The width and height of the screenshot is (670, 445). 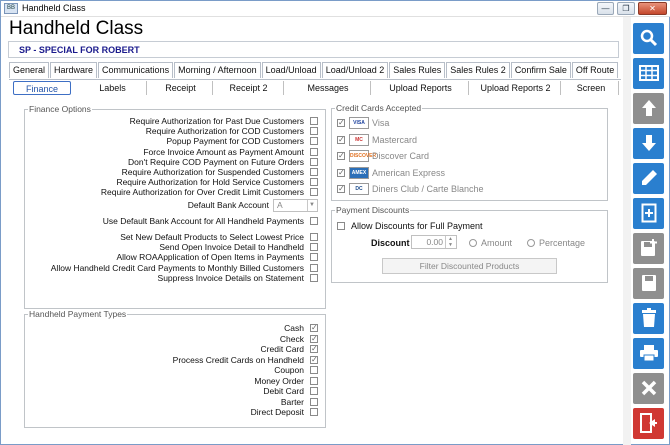 What do you see at coordinates (452, 172) in the screenshot?
I see `credit-card-row: AMEXAmerican Express` at bounding box center [452, 172].